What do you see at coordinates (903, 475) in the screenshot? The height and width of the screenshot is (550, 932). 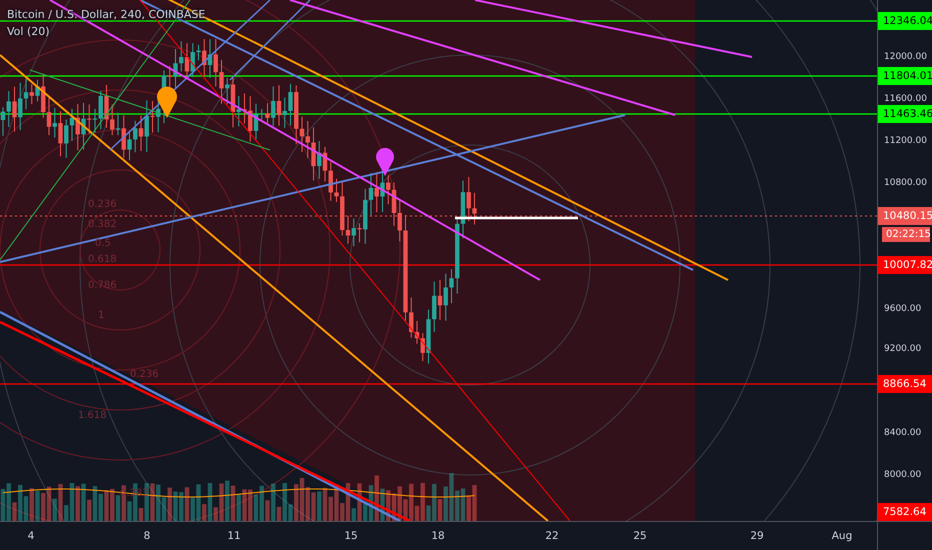 I see `price-tick-label: 8000.00` at bounding box center [903, 475].